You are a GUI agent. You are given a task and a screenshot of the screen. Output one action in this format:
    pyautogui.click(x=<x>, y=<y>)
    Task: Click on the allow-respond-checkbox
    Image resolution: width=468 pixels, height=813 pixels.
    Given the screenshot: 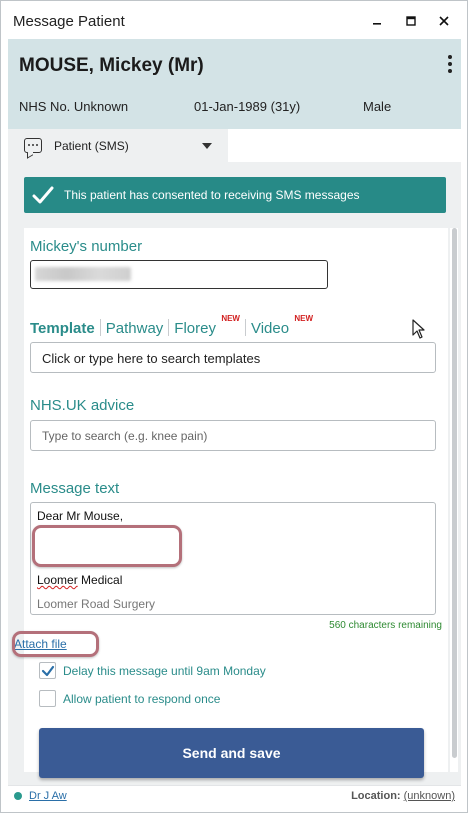 What is the action you would take?
    pyautogui.click(x=47, y=698)
    